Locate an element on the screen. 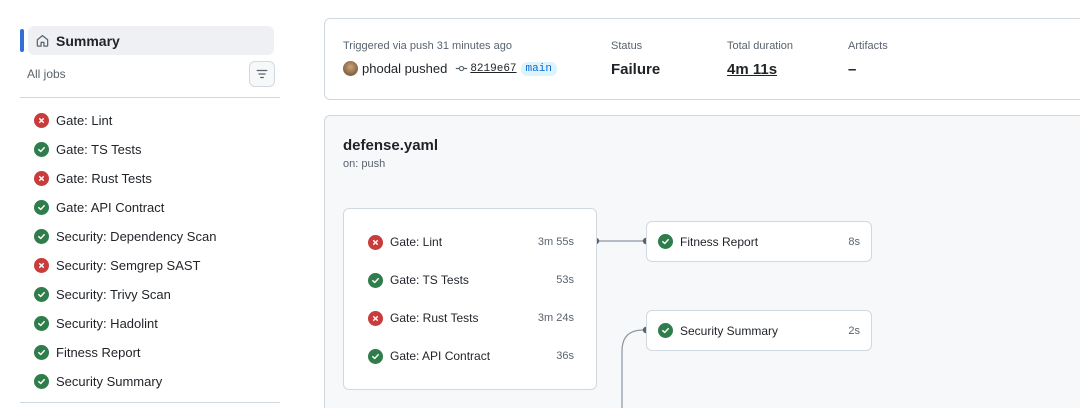  sidebar-job-item: Security Summary is located at coordinates (164, 381).